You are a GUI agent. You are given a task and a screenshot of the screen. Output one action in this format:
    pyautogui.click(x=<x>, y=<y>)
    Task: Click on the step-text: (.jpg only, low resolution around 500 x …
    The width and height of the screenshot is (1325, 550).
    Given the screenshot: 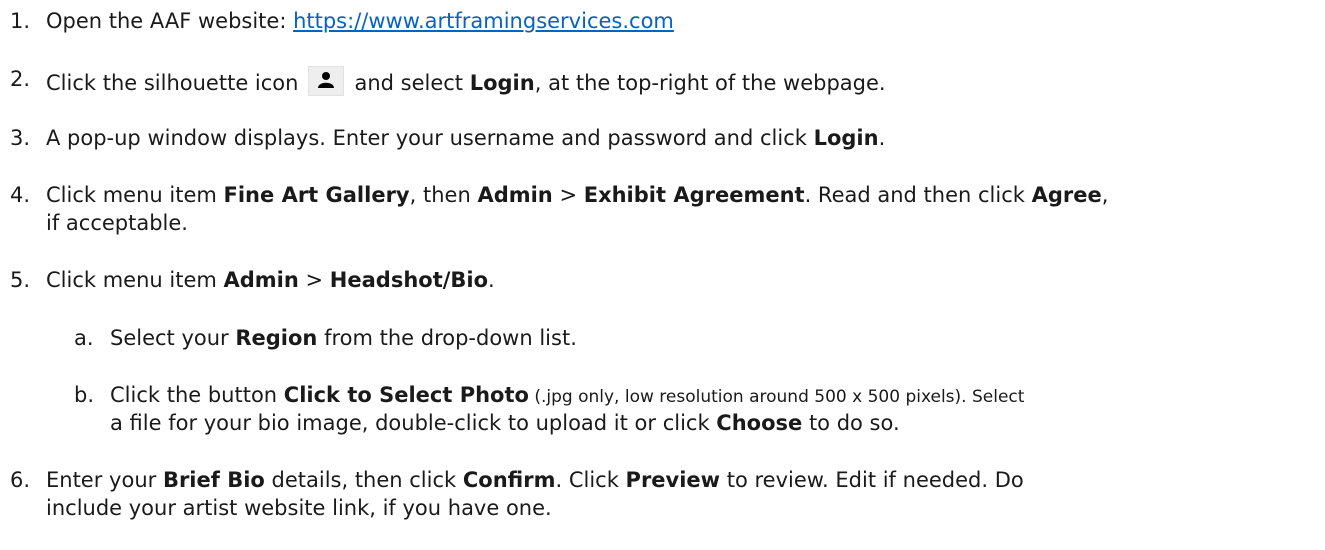 What is the action you would take?
    pyautogui.click(x=776, y=397)
    